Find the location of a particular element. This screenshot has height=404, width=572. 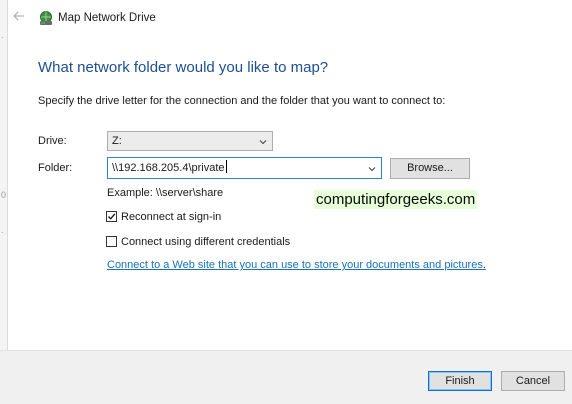

credentials-option: Connect using different credentials is located at coordinates (198, 242).